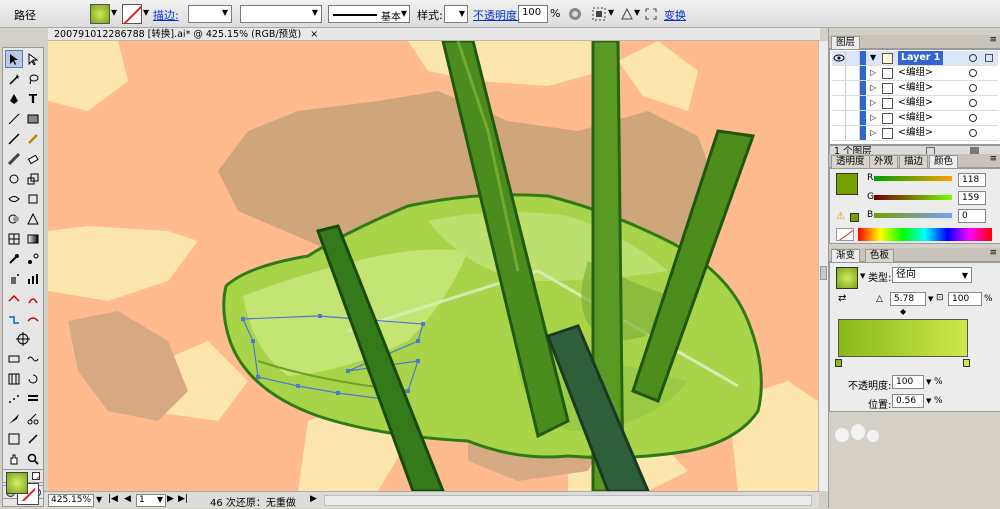 The height and width of the screenshot is (509, 1000). I want to click on b-value: 0, so click(972, 216).